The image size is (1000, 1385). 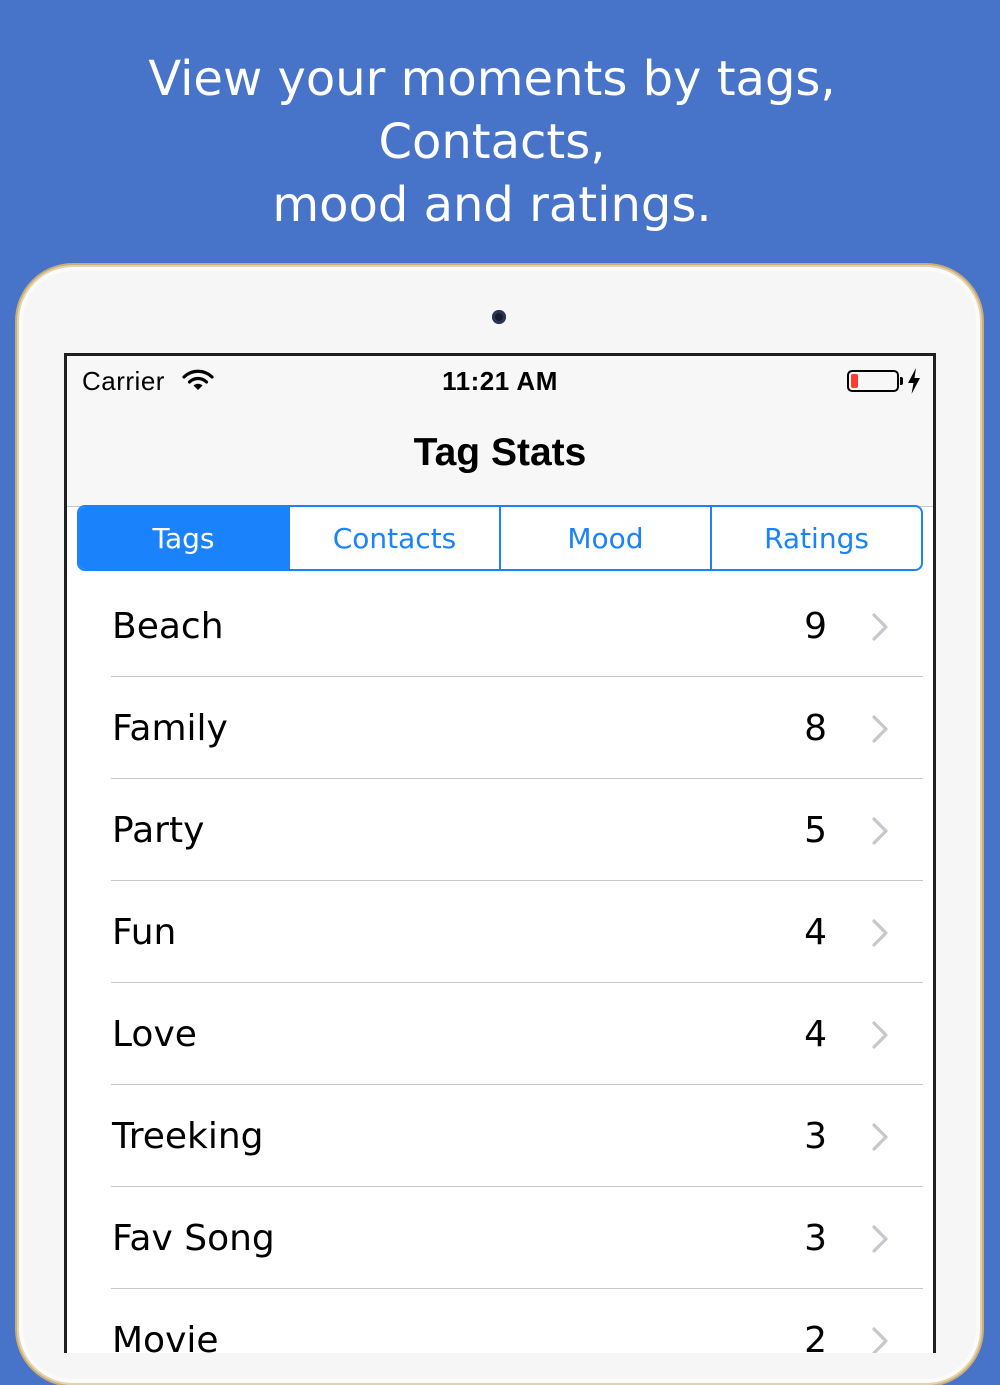 What do you see at coordinates (500, 728) in the screenshot?
I see `list-item: Family 8` at bounding box center [500, 728].